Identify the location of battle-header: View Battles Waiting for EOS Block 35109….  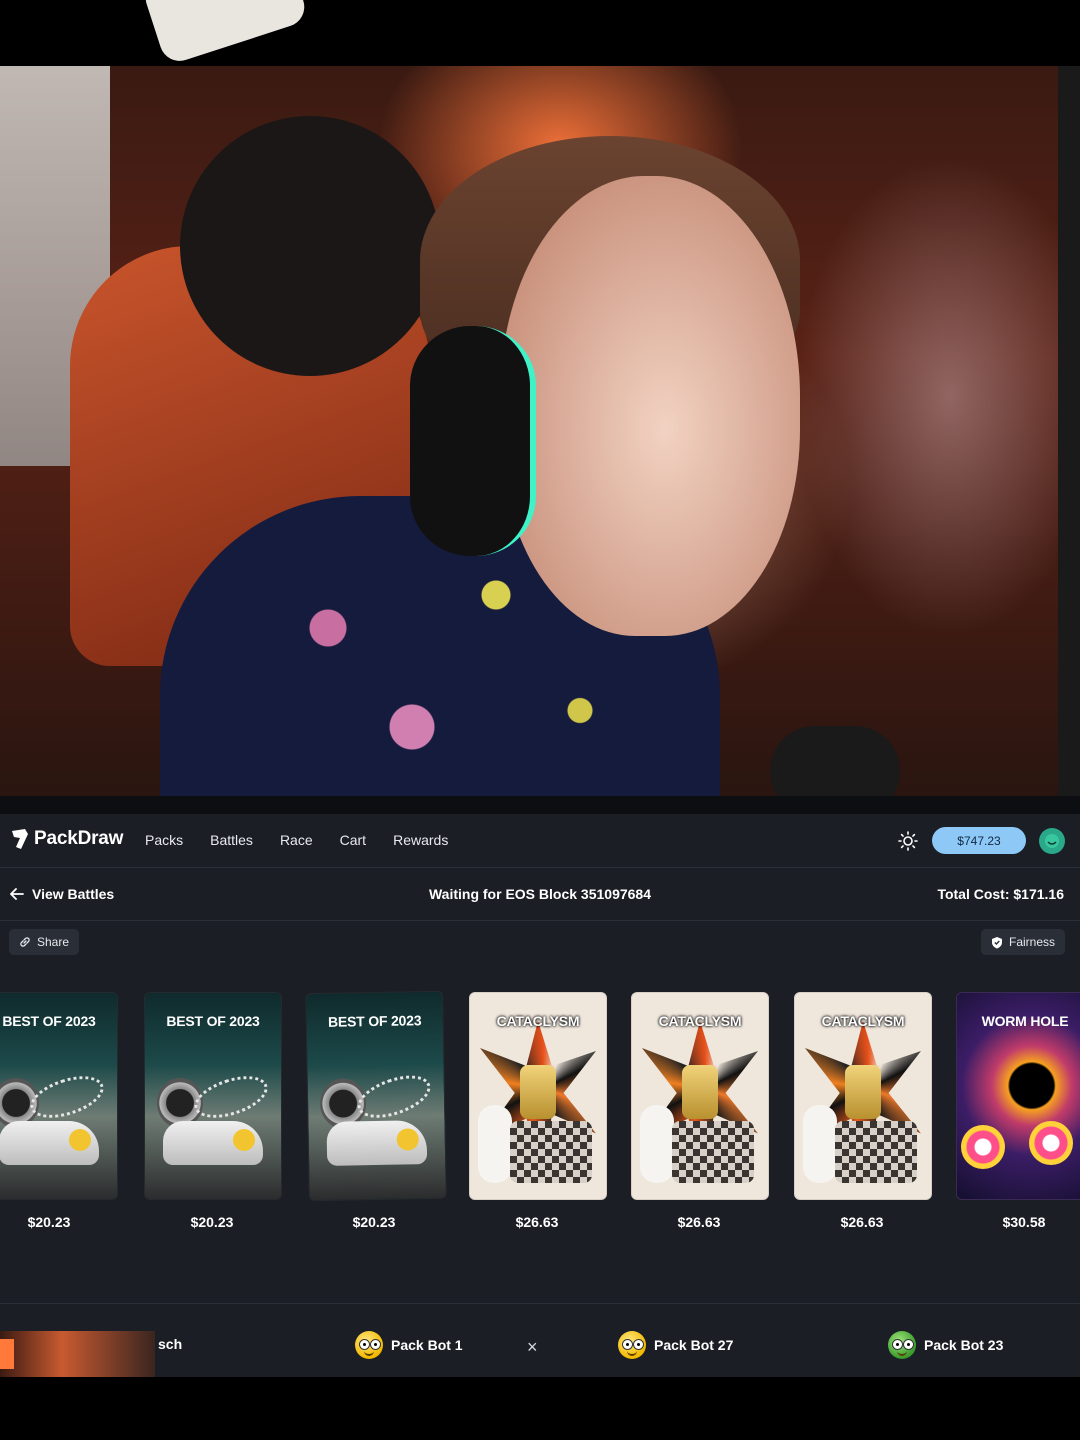
(540, 894).